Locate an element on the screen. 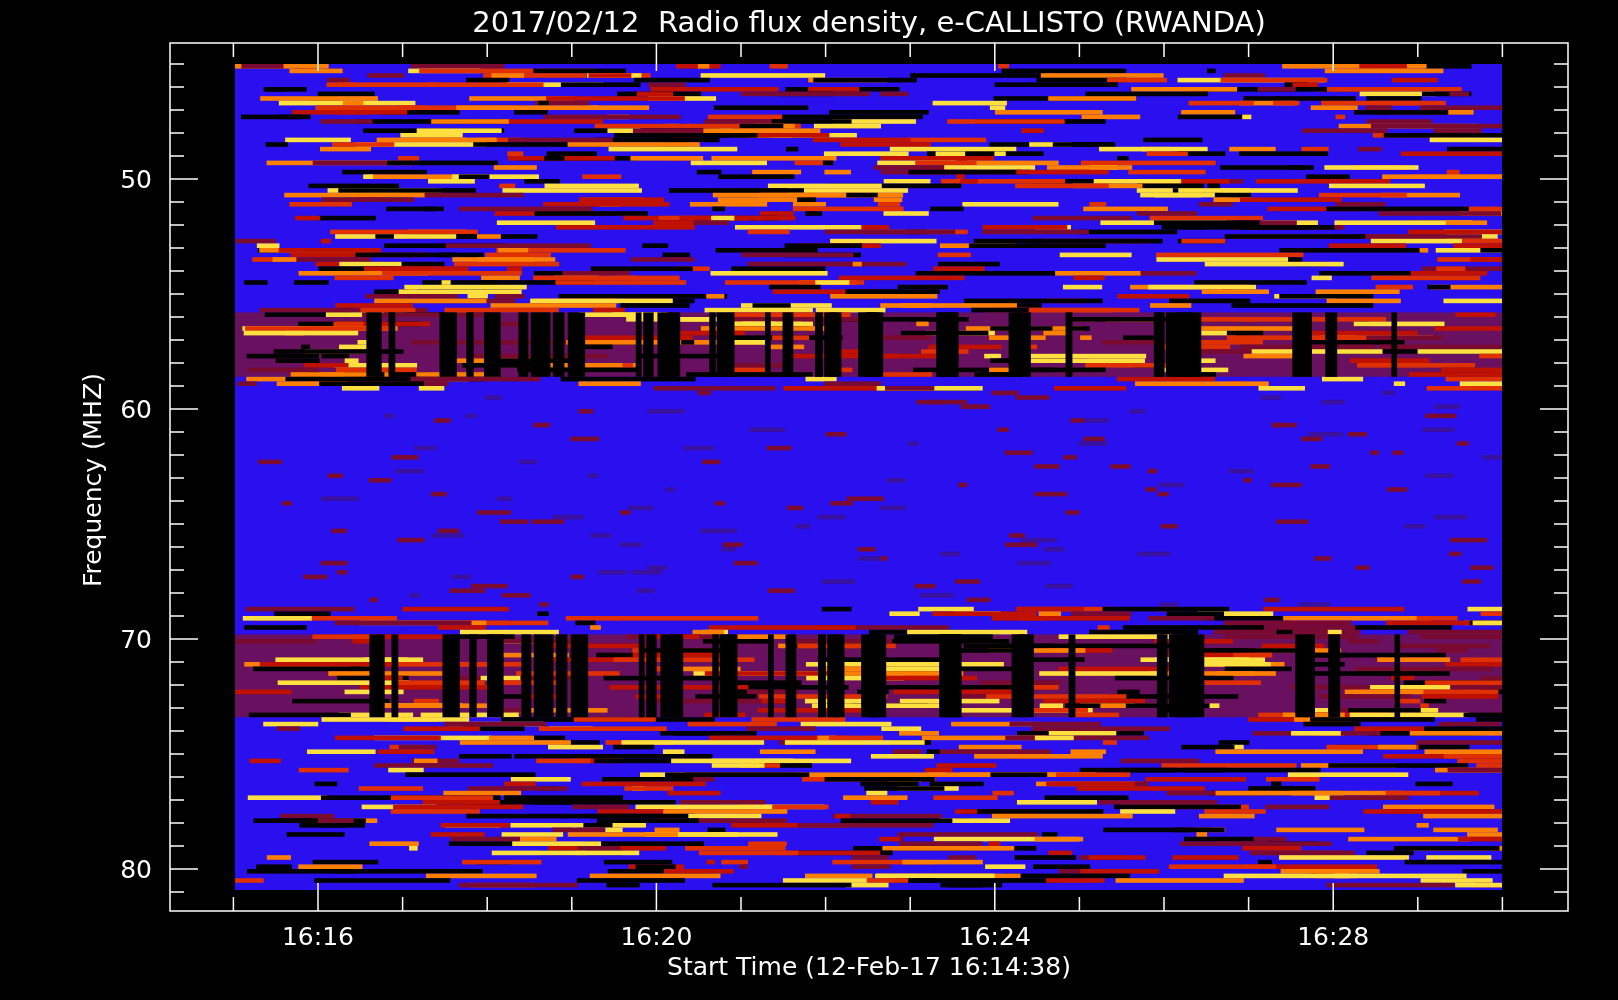  tick-label: 50 is located at coordinates (136, 179).